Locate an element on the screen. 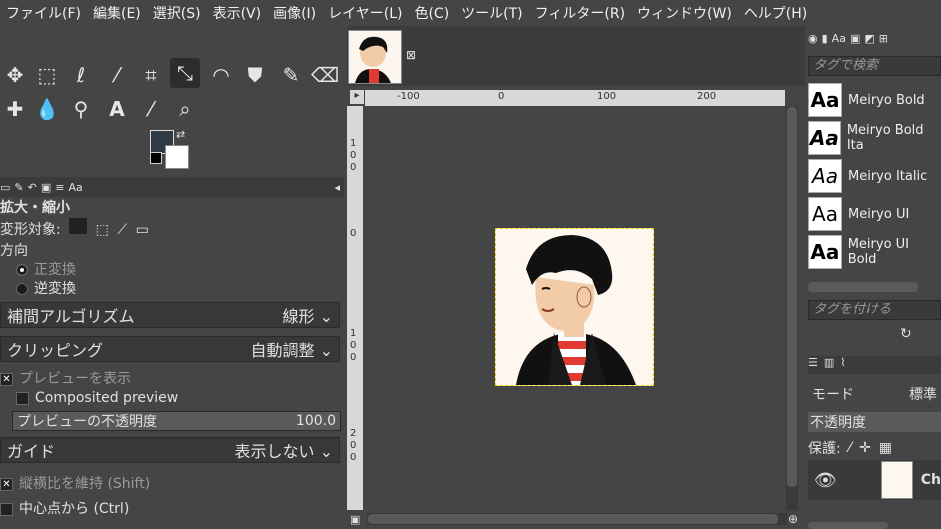 The image size is (941, 529). font-tag-assign: タグを付ける is located at coordinates (874, 310).